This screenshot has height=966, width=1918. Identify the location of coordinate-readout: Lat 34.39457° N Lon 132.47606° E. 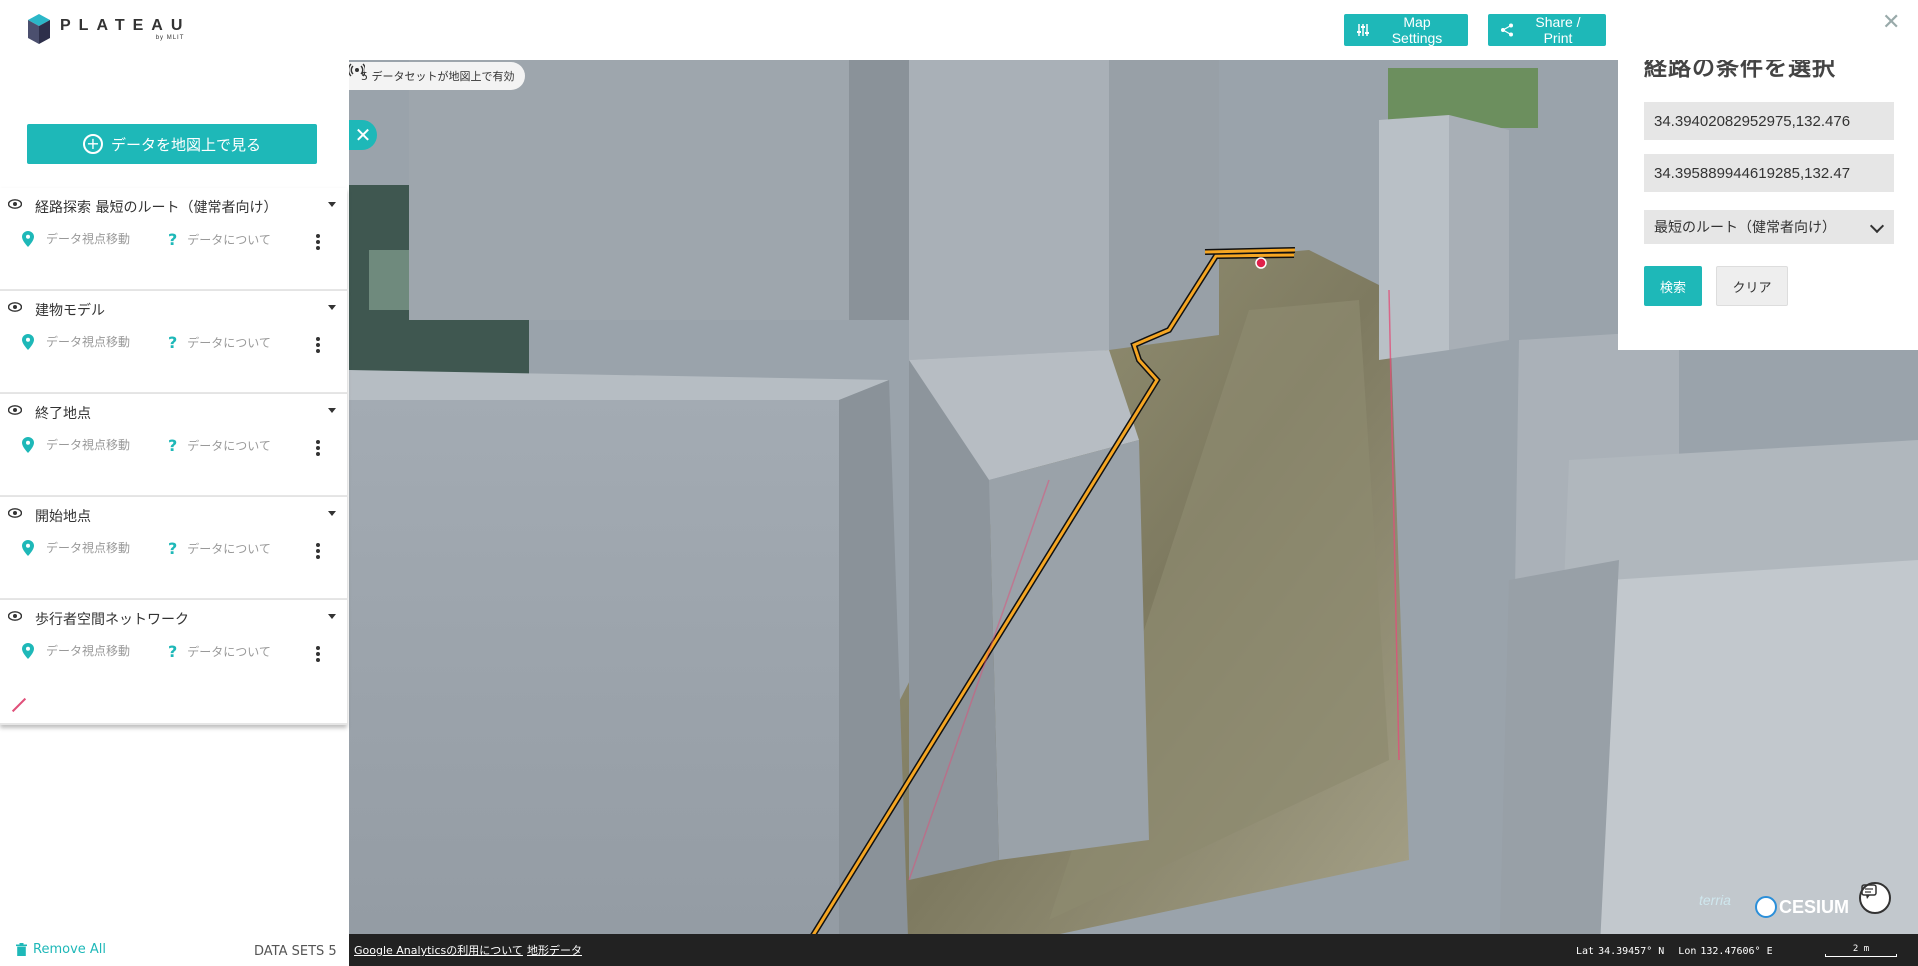
(1676, 951).